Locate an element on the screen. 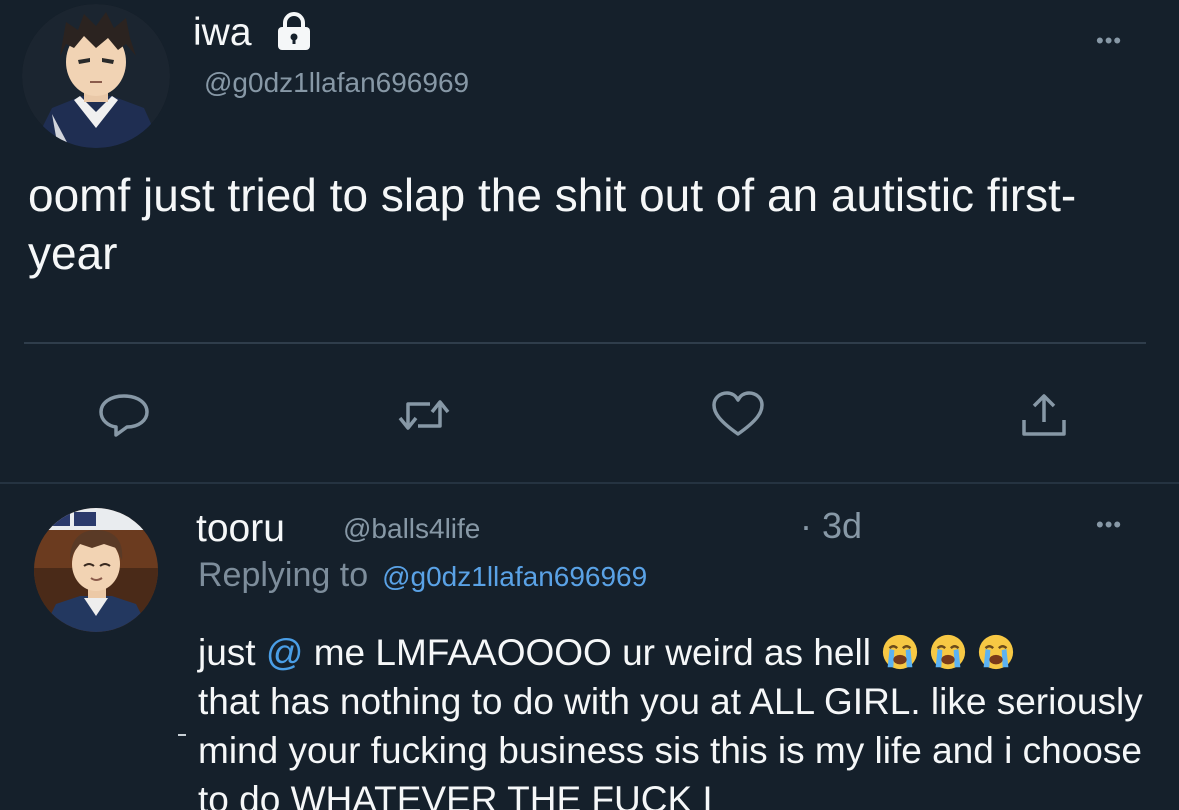 The width and height of the screenshot is (1179, 810). retweet-icon is located at coordinates (424, 415).